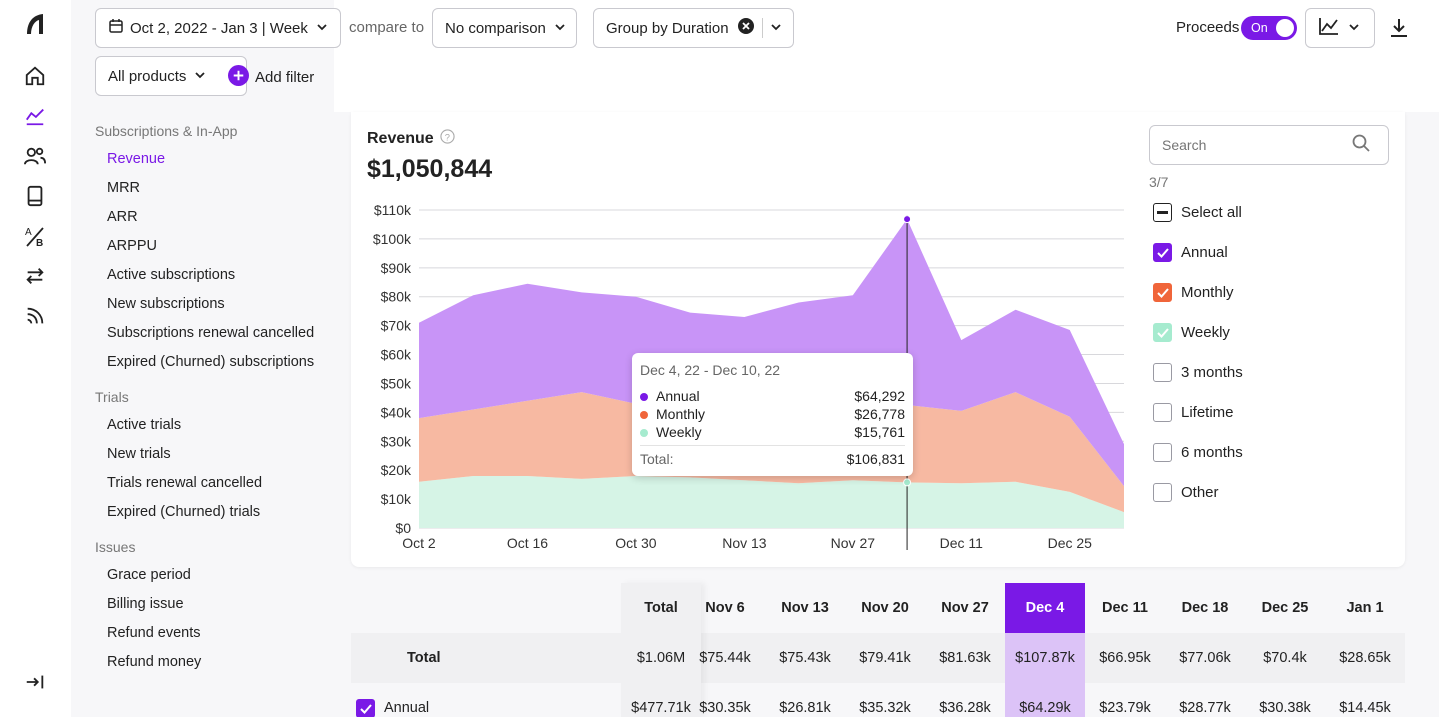 The width and height of the screenshot is (1439, 717). Describe the element at coordinates (35, 236) in the screenshot. I see `ab-test-icon: AB` at that location.